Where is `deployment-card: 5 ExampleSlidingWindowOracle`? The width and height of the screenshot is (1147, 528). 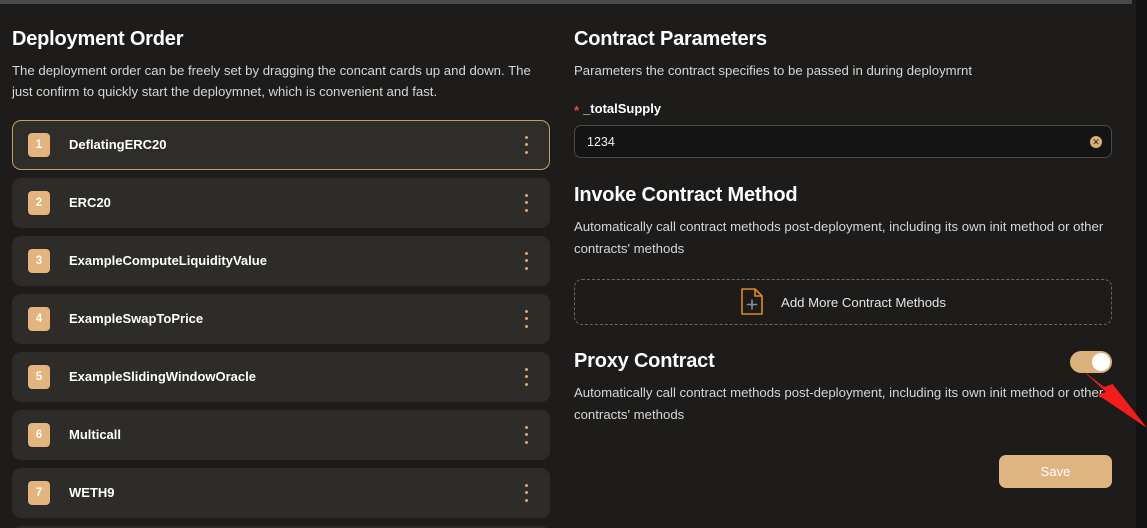 deployment-card: 5 ExampleSlidingWindowOracle is located at coordinates (281, 376).